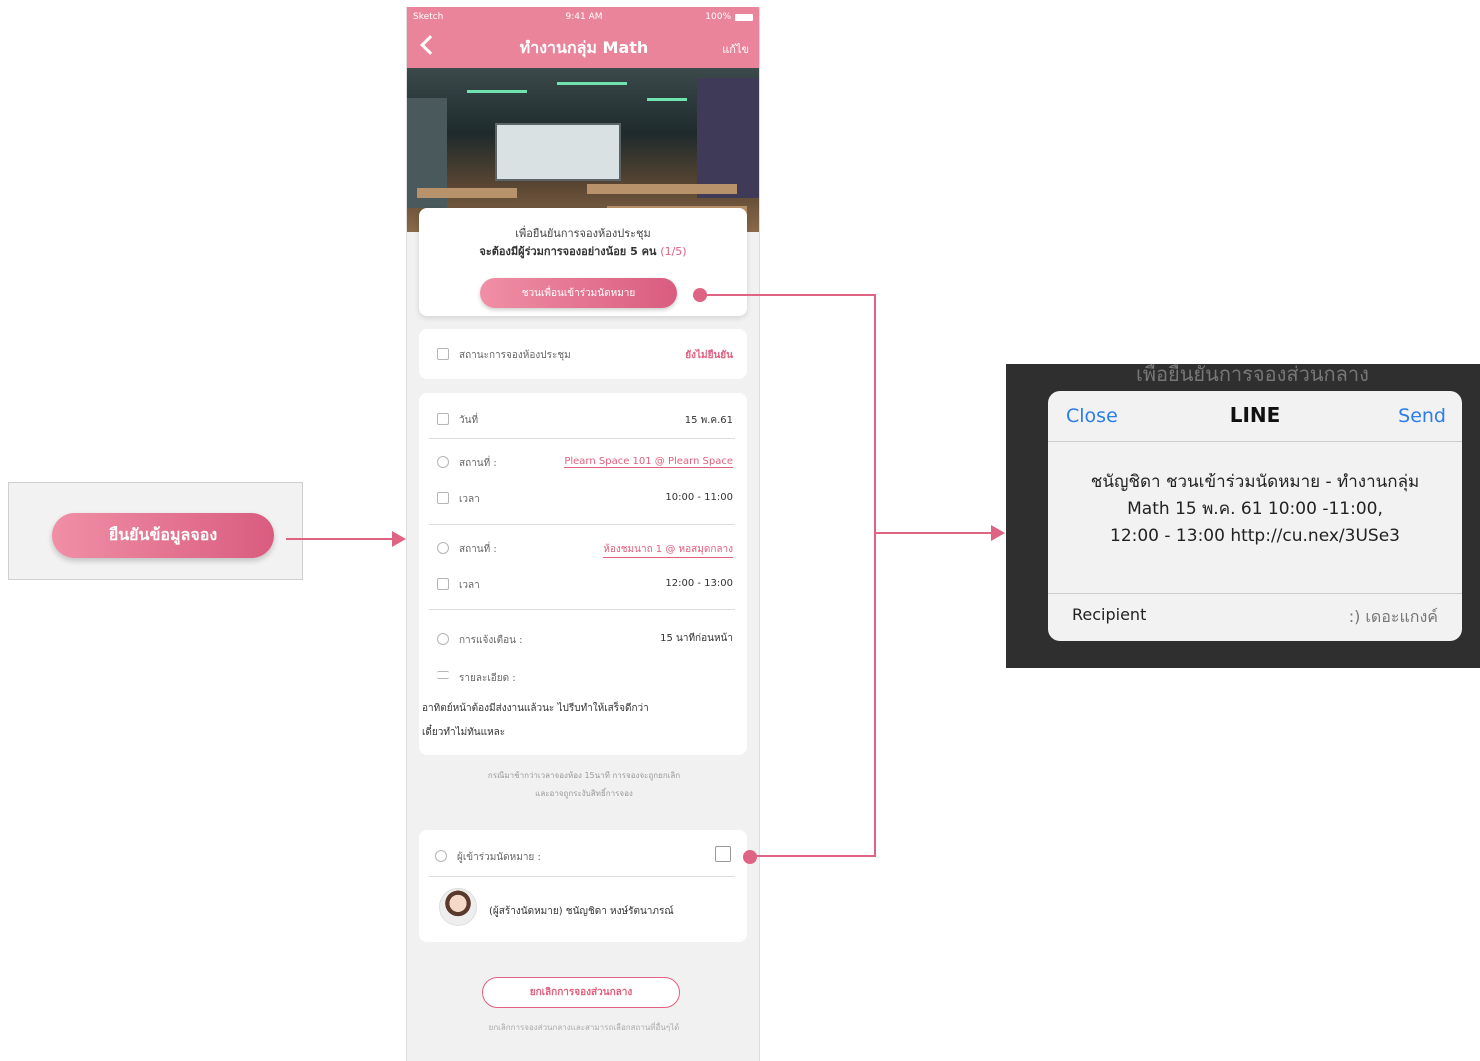 Image resolution: width=1480 pixels, height=1061 pixels. I want to click on creator-name: (ผู้สร้างนัดหมาย) ชนัญชิดา หงษ์รัตนาภรณ์, so click(581, 911).